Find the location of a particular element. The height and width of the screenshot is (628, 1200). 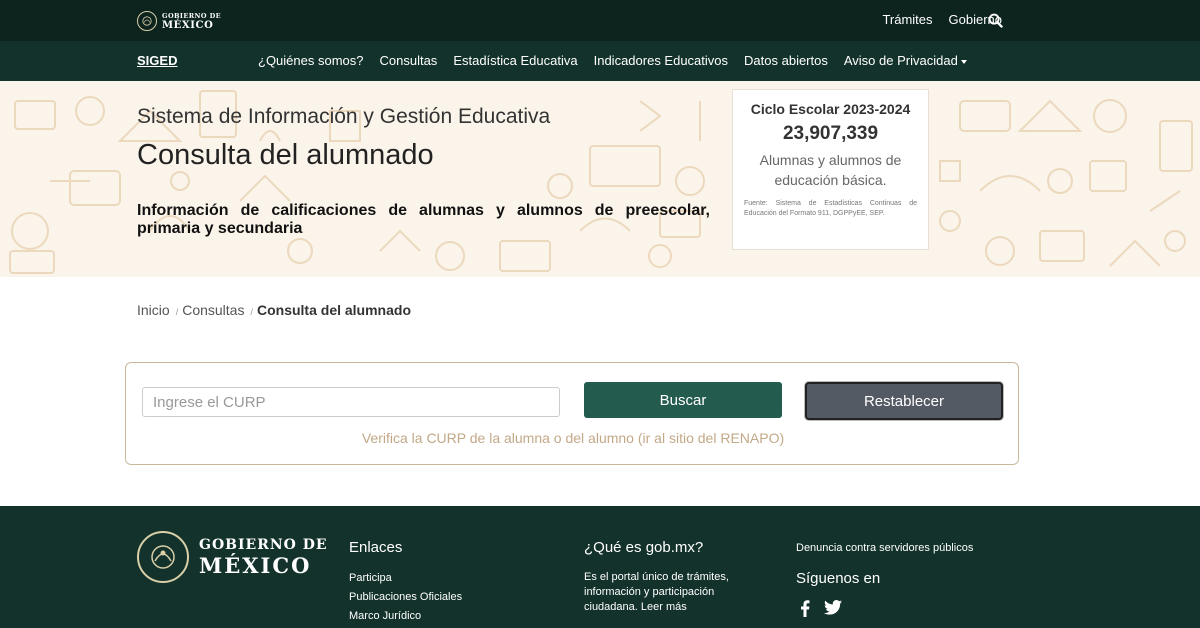

footer-link-marco-juridico: Marco Jurídico is located at coordinates (385, 616).